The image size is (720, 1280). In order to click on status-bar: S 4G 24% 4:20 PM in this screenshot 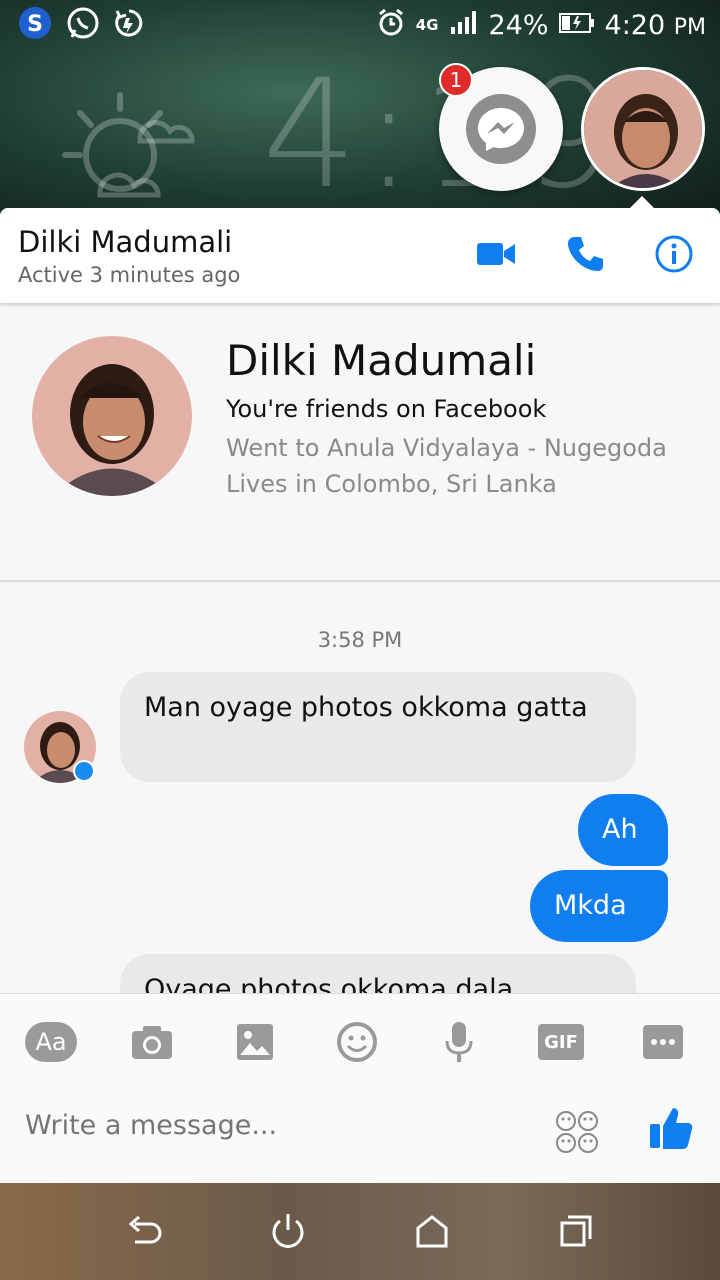, I will do `click(360, 25)`.